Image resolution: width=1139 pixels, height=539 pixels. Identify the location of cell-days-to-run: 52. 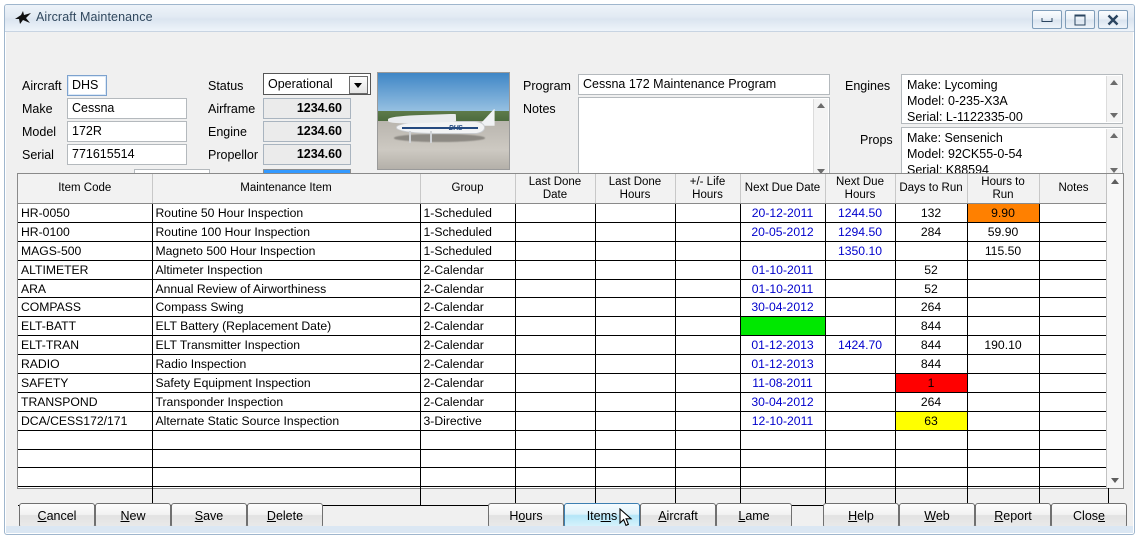
(931, 289).